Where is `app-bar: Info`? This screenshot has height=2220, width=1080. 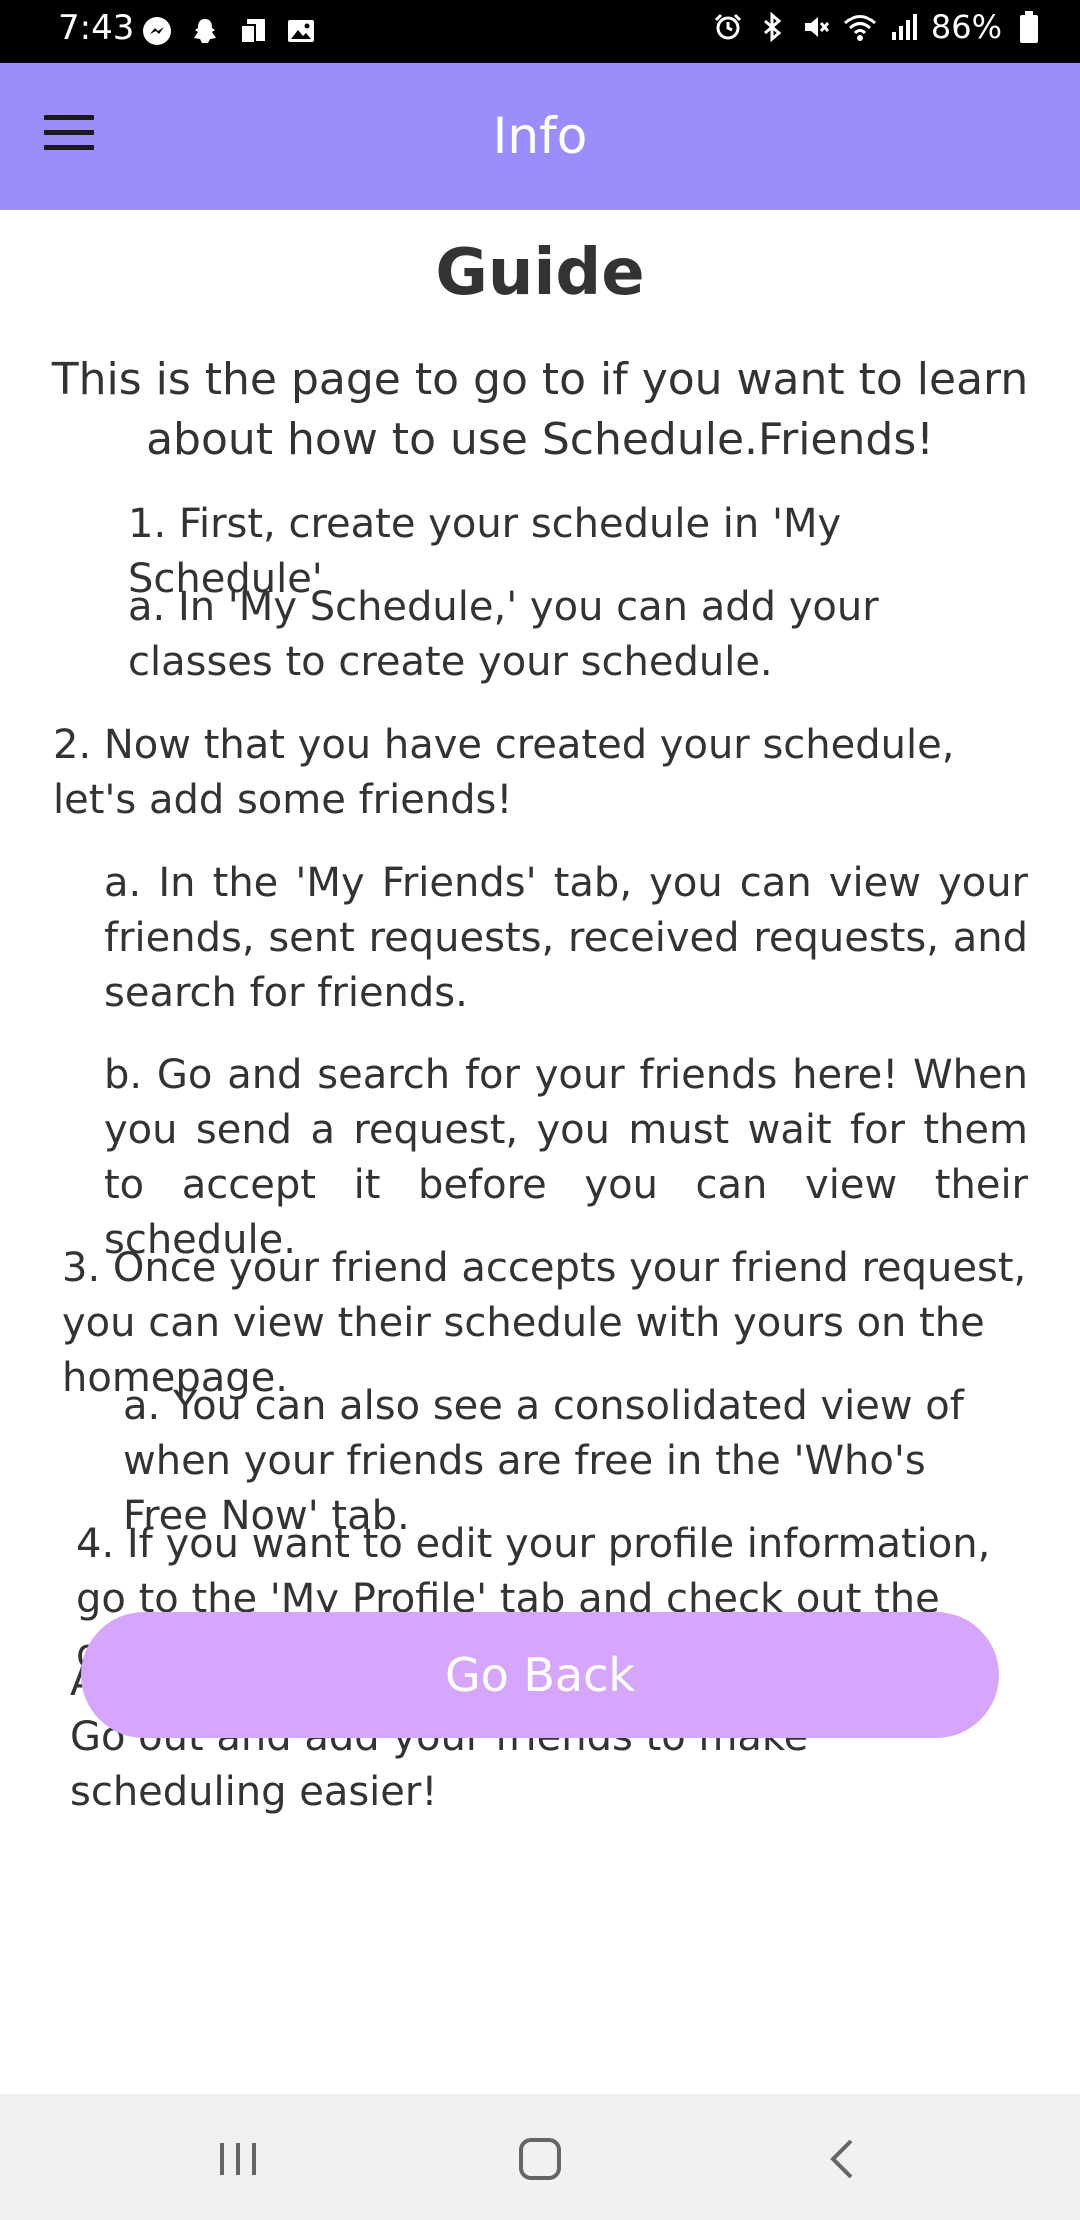
app-bar: Info is located at coordinates (540, 136).